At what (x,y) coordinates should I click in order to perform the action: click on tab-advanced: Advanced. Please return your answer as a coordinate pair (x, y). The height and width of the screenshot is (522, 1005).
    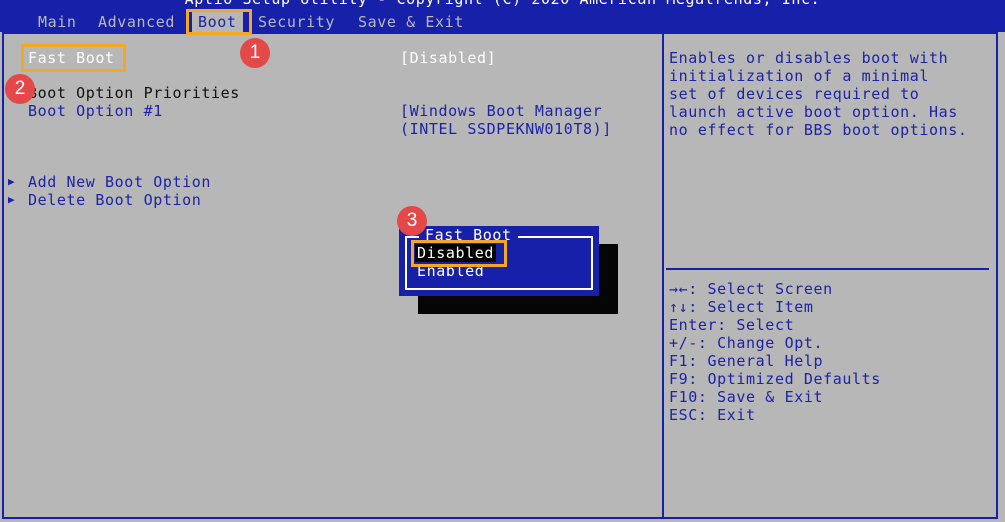
    Looking at the image, I should click on (136, 22).